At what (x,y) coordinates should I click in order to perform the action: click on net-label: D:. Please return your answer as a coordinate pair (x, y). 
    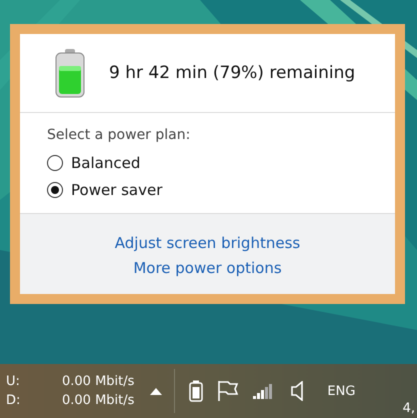
    Looking at the image, I should click on (14, 400).